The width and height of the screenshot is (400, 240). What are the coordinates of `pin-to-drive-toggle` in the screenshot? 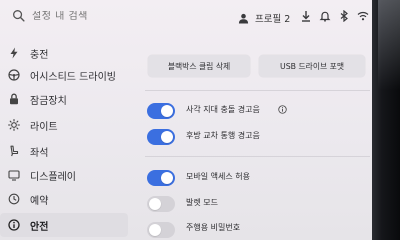 It's located at (161, 230).